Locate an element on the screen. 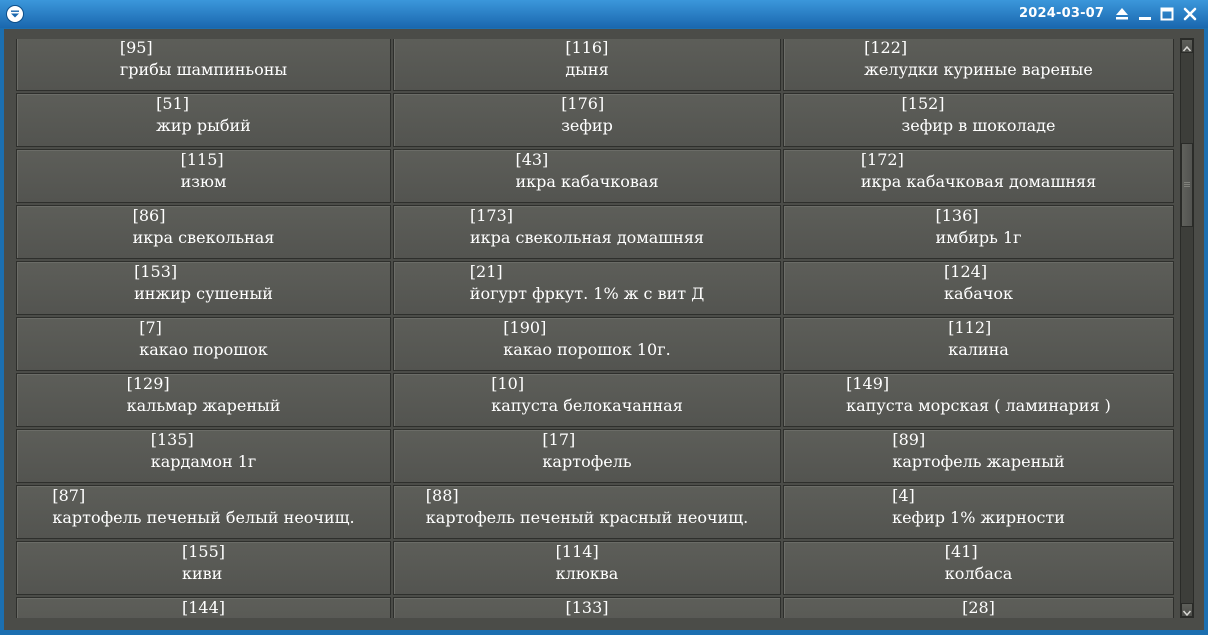  product-id: [124] is located at coordinates (966, 271).